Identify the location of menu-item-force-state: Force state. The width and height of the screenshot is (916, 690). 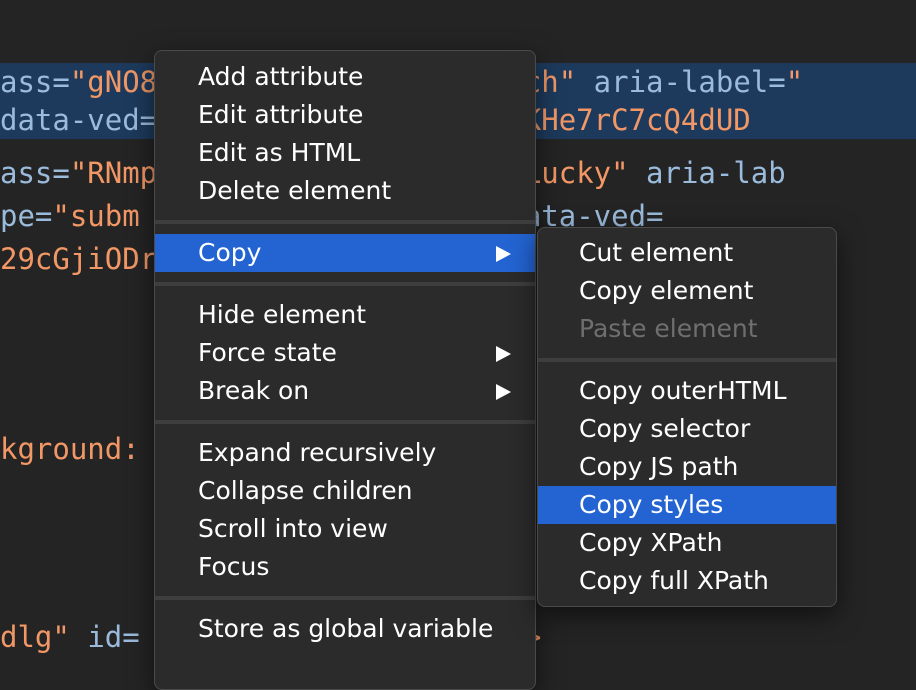
(345, 353).